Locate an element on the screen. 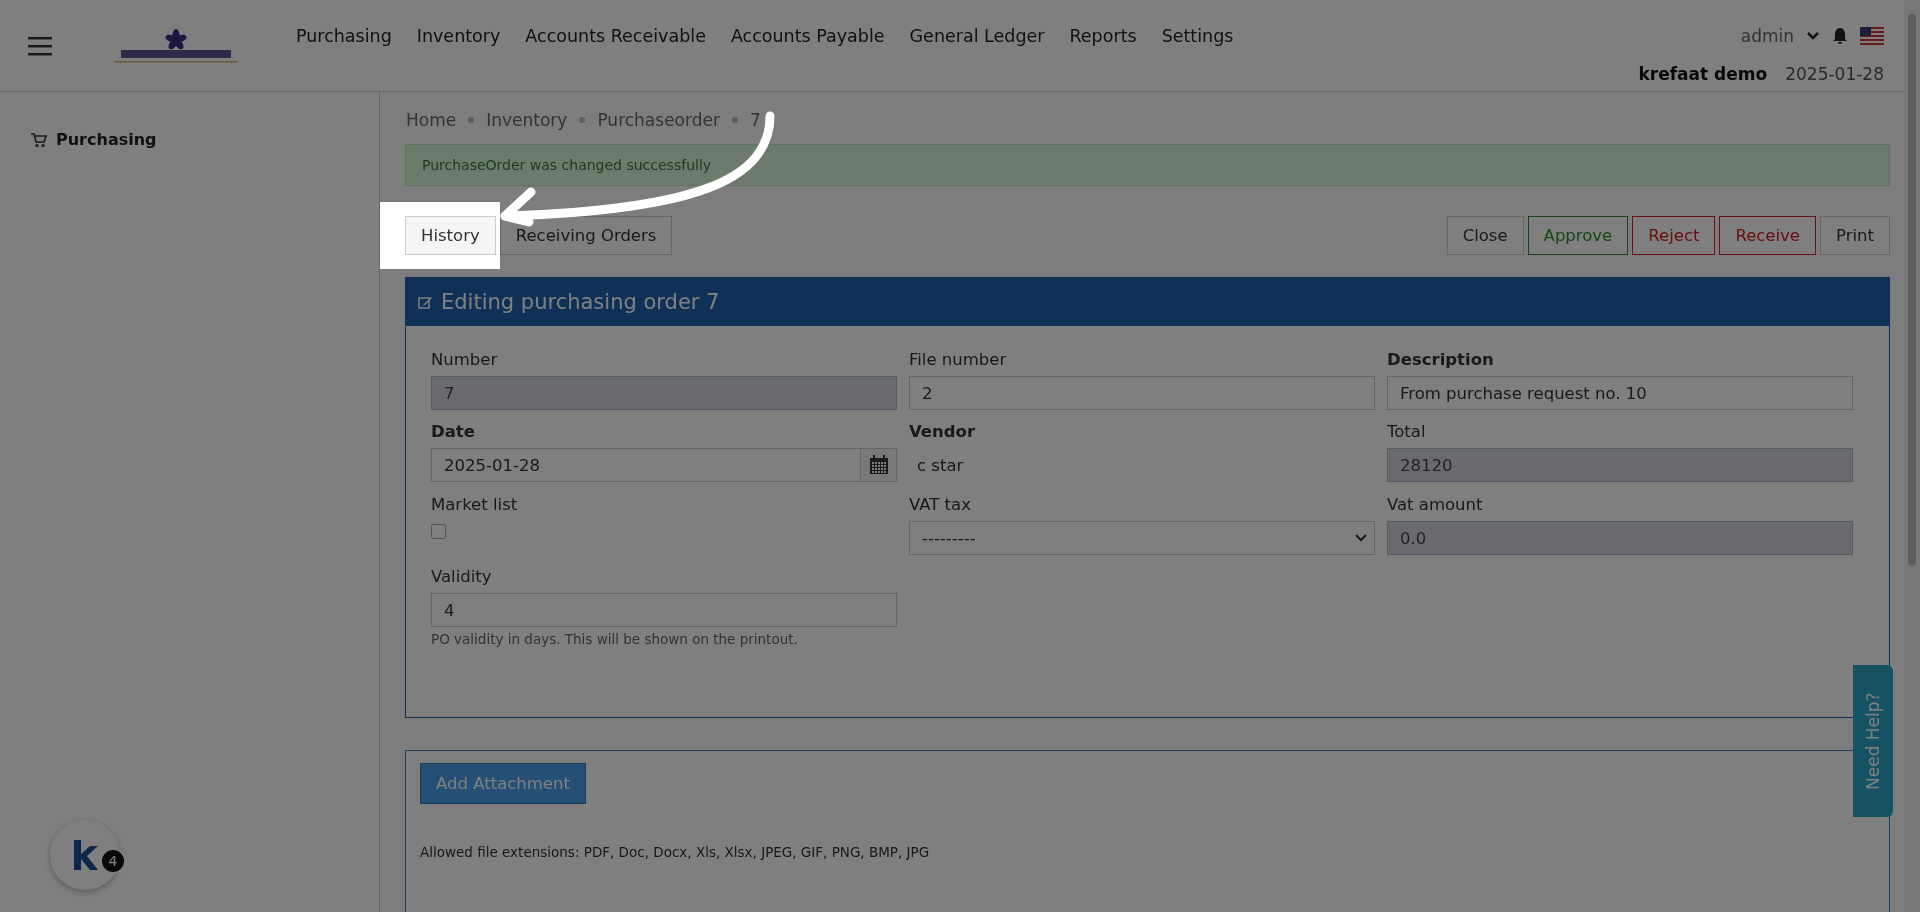 The height and width of the screenshot is (912, 1920). field-label: Number is located at coordinates (465, 359).